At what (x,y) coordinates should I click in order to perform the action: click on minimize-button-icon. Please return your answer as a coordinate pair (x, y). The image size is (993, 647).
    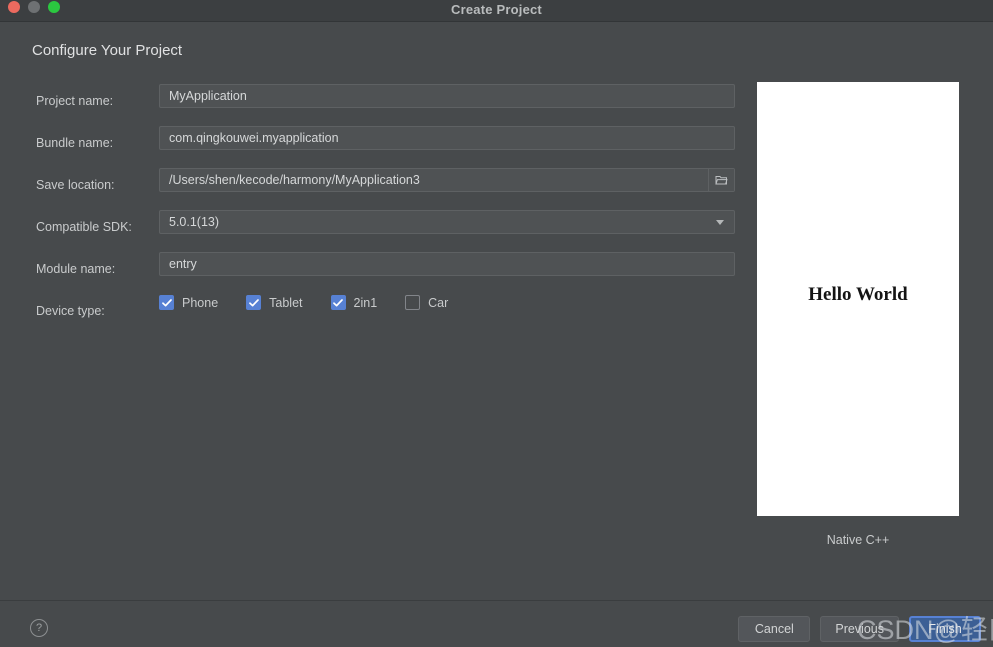
    Looking at the image, I should click on (34, 7).